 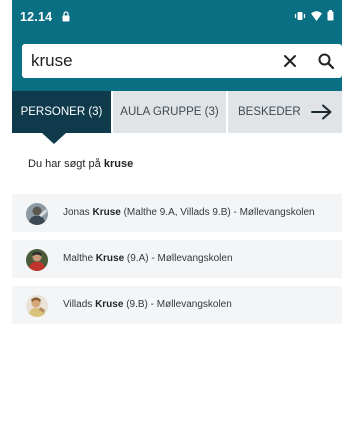 What do you see at coordinates (151, 61) in the screenshot?
I see `search-input` at bounding box center [151, 61].